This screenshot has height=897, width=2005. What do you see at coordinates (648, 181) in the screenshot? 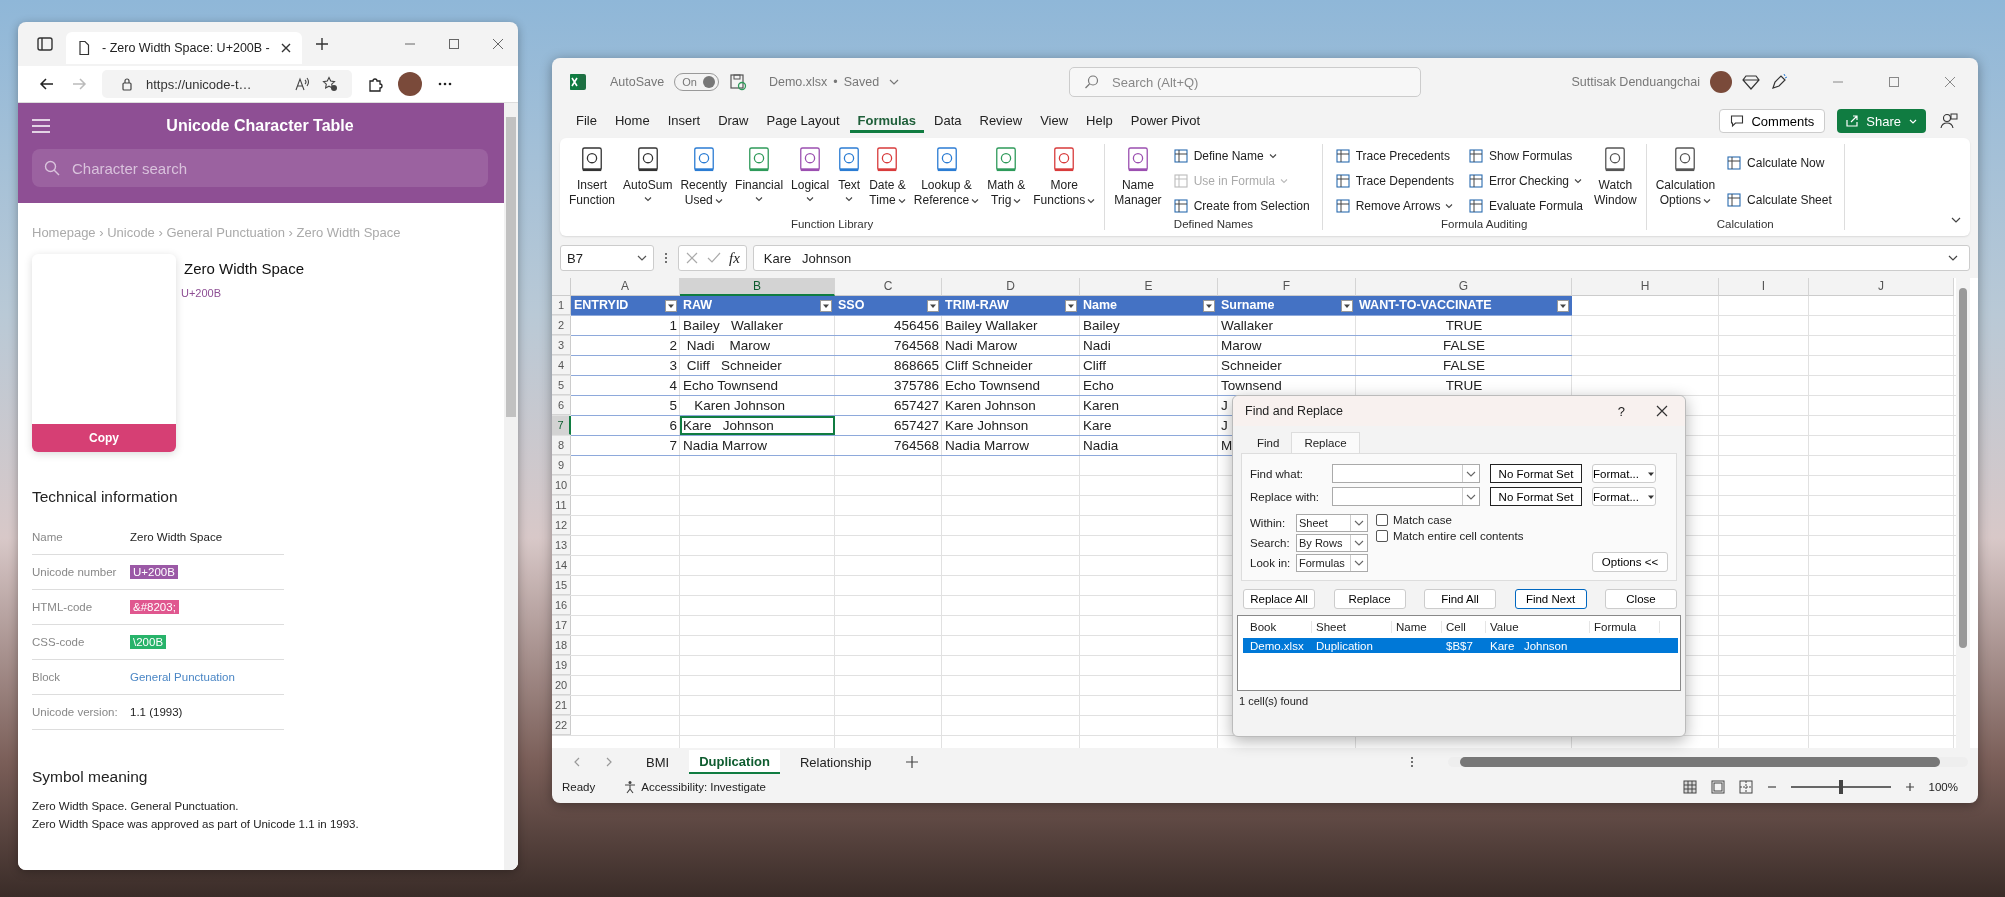
I see `ribbon-button: AutoSum` at bounding box center [648, 181].